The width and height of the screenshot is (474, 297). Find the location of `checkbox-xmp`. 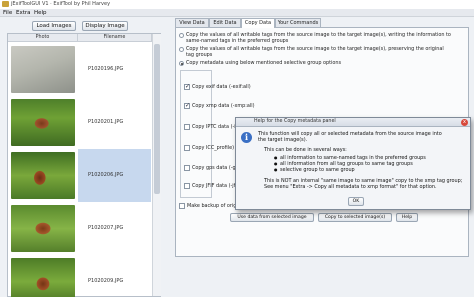

checkbox-xmp is located at coordinates (187, 105).